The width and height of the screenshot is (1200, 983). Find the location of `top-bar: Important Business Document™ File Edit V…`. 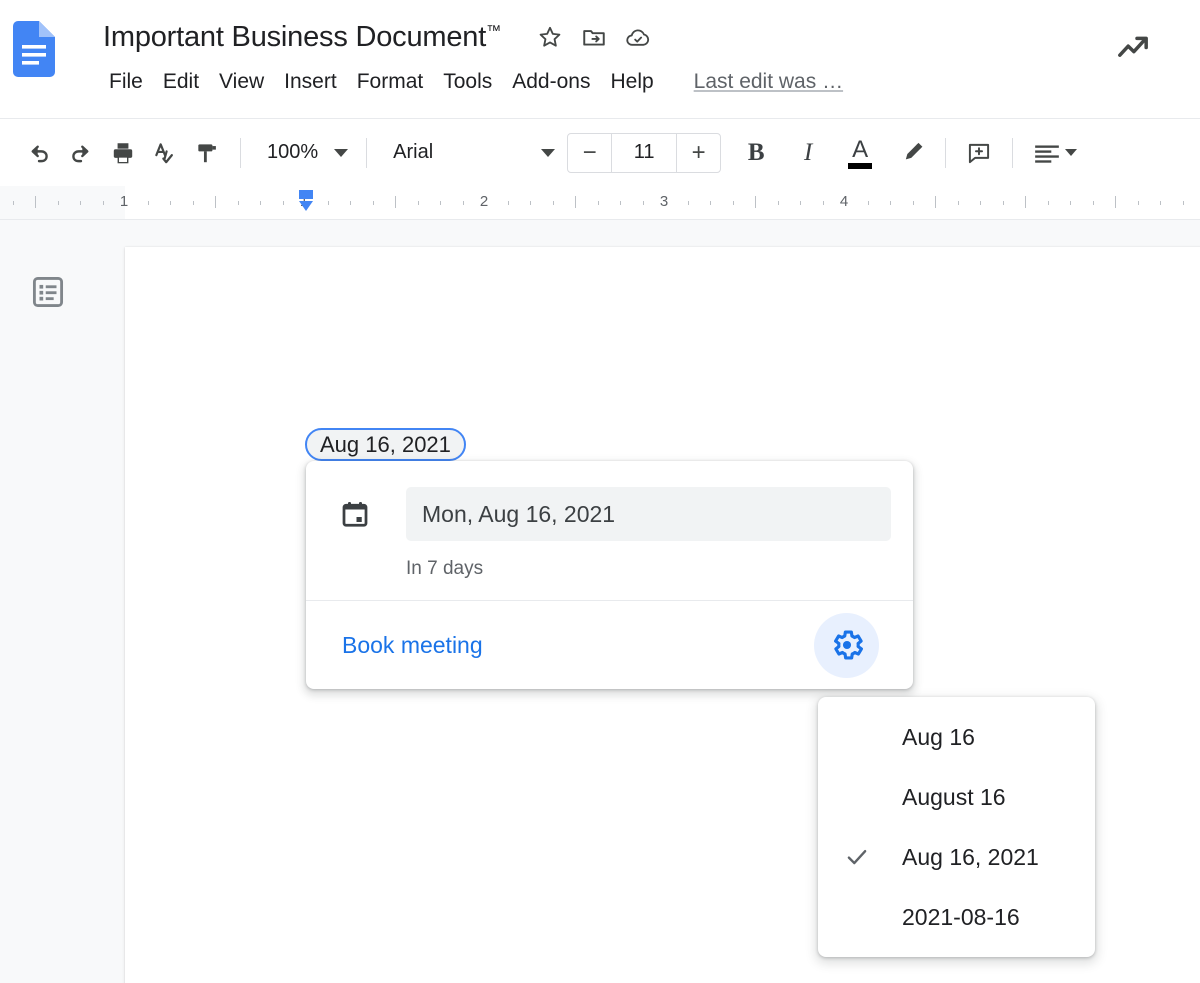

top-bar: Important Business Document™ File Edit V… is located at coordinates (600, 59).